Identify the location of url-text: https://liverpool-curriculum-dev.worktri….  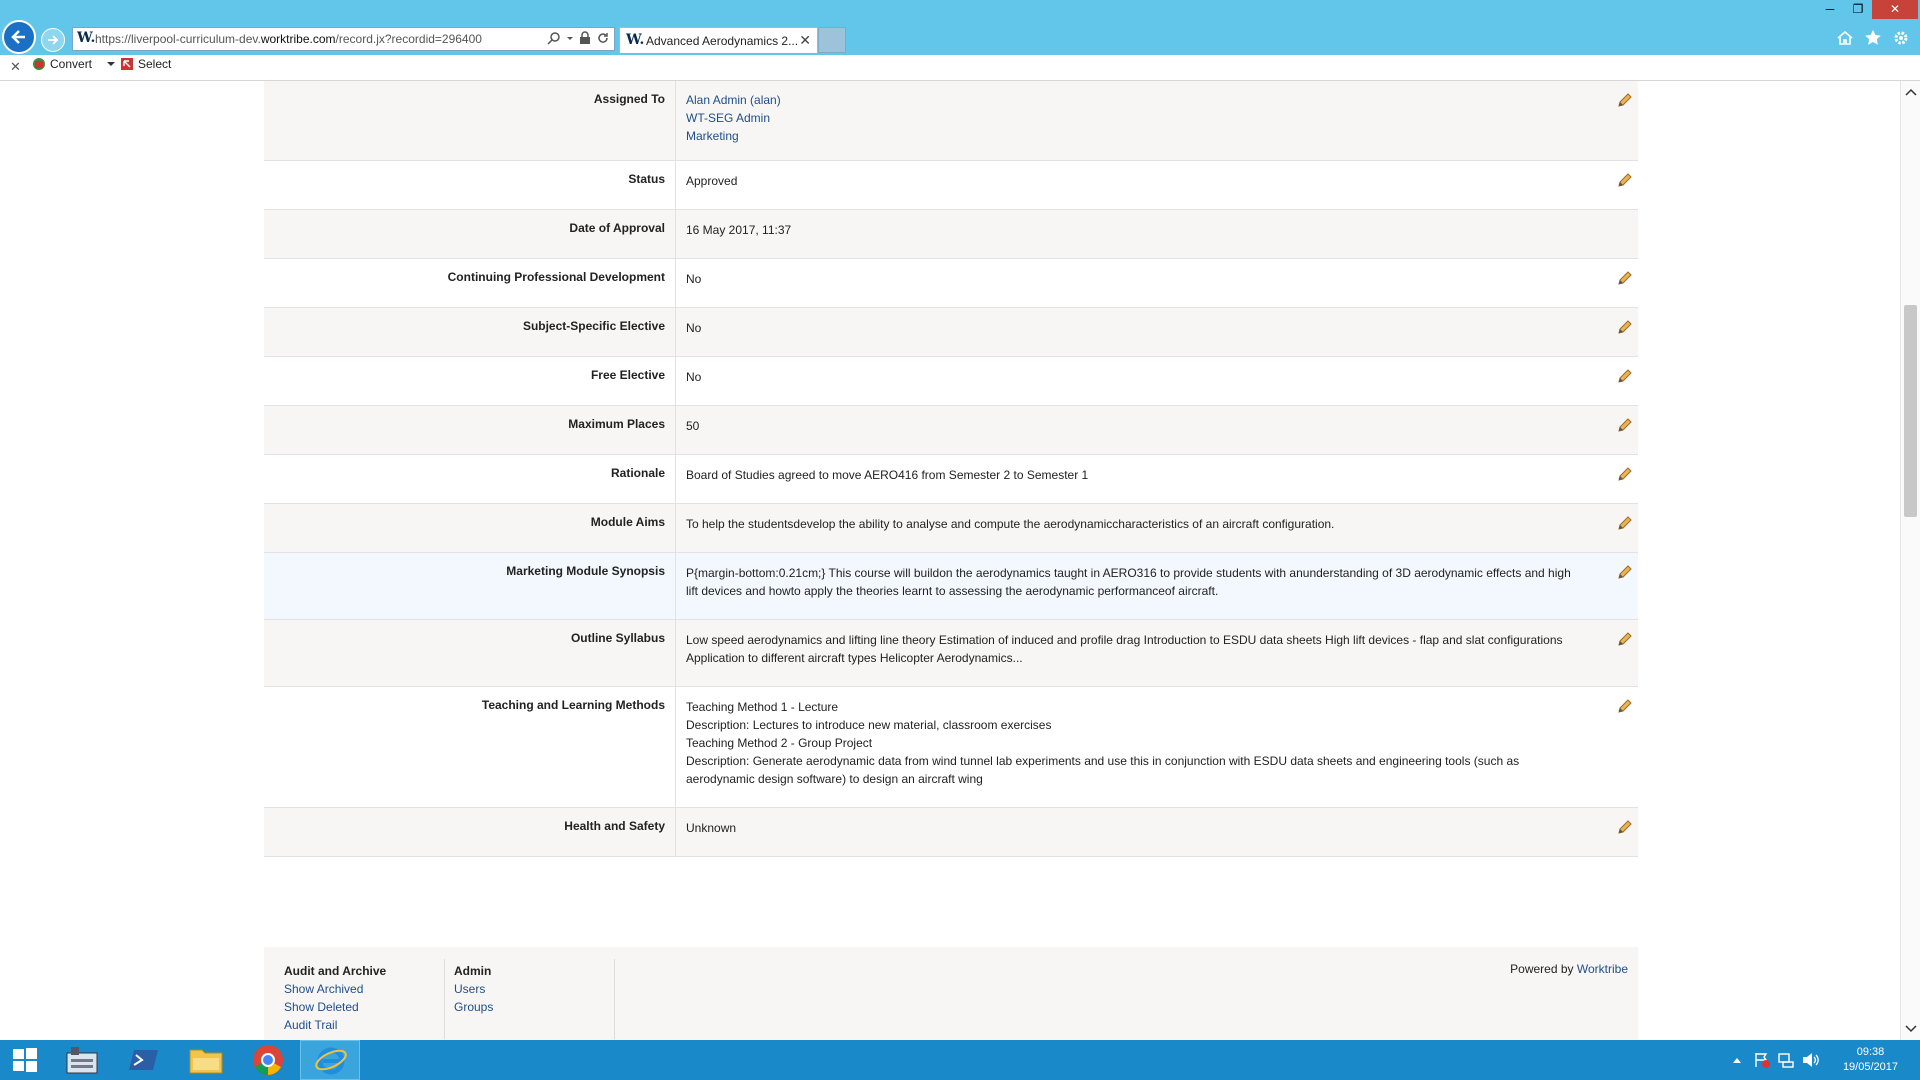
(288, 39).